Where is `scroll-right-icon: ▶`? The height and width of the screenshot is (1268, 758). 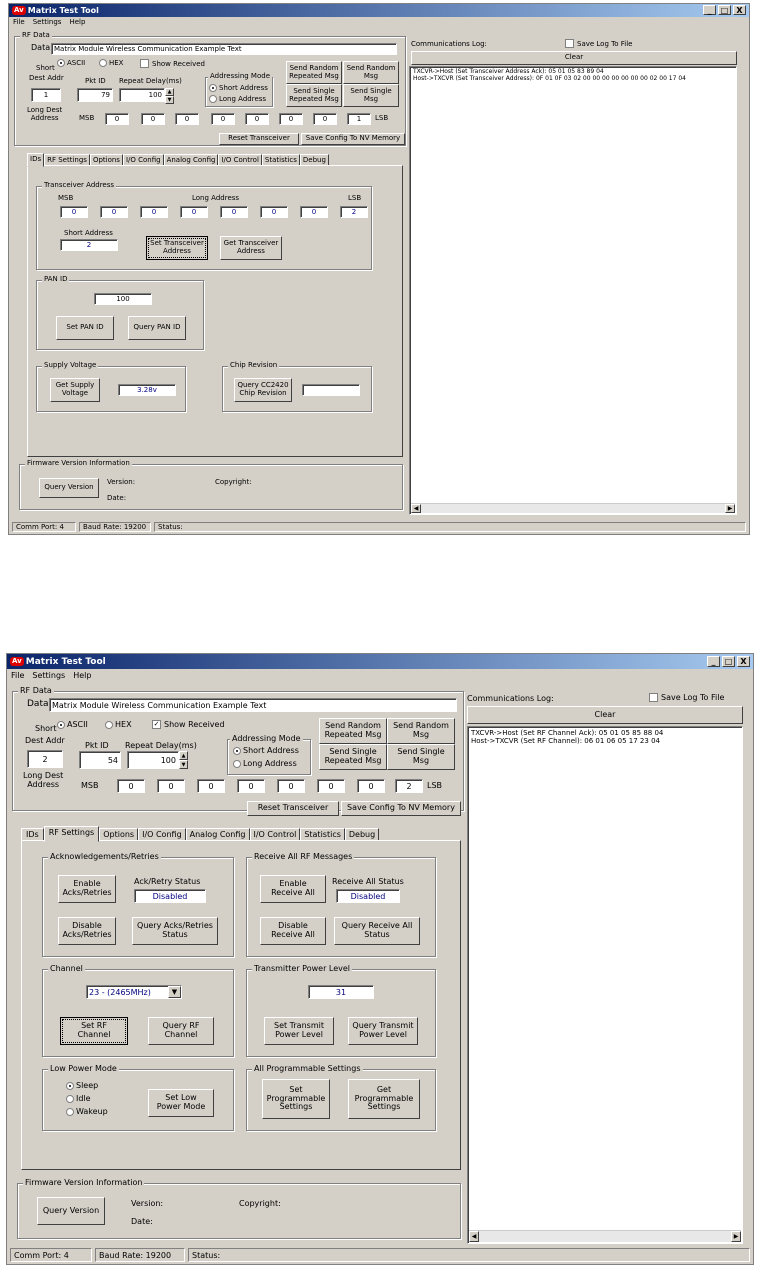
scroll-right-icon: ▶ is located at coordinates (736, 1236).